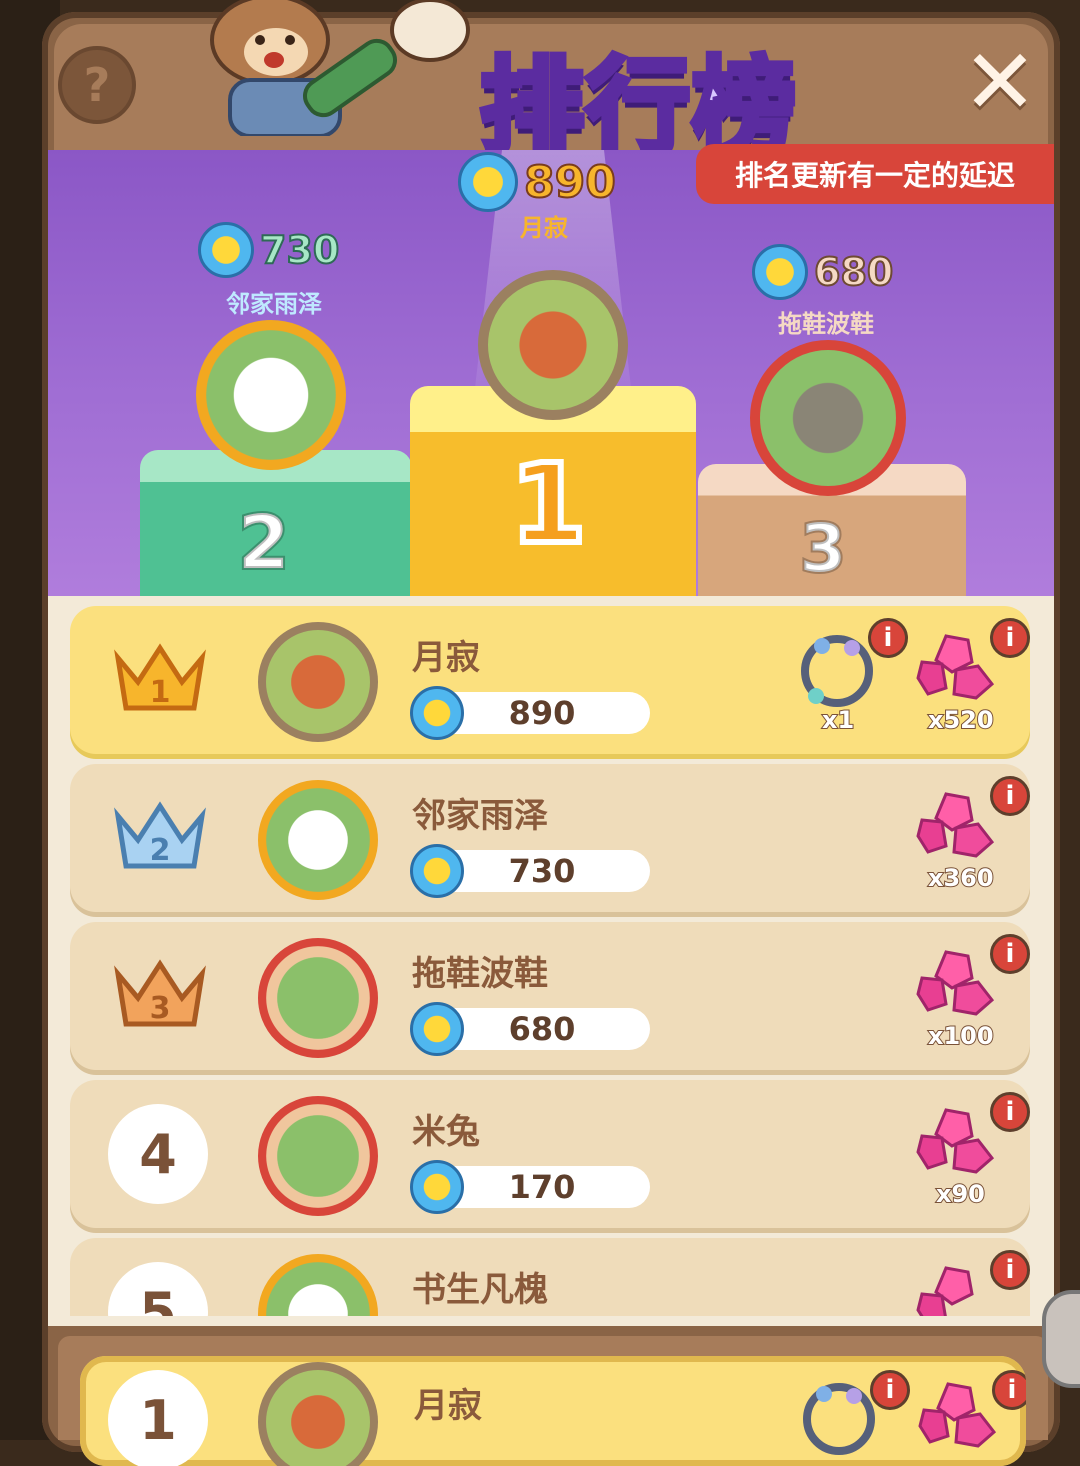 The image size is (1080, 1466). What do you see at coordinates (875, 174) in the screenshot?
I see `update-delay-notice: 排名更新有一定的延迟` at bounding box center [875, 174].